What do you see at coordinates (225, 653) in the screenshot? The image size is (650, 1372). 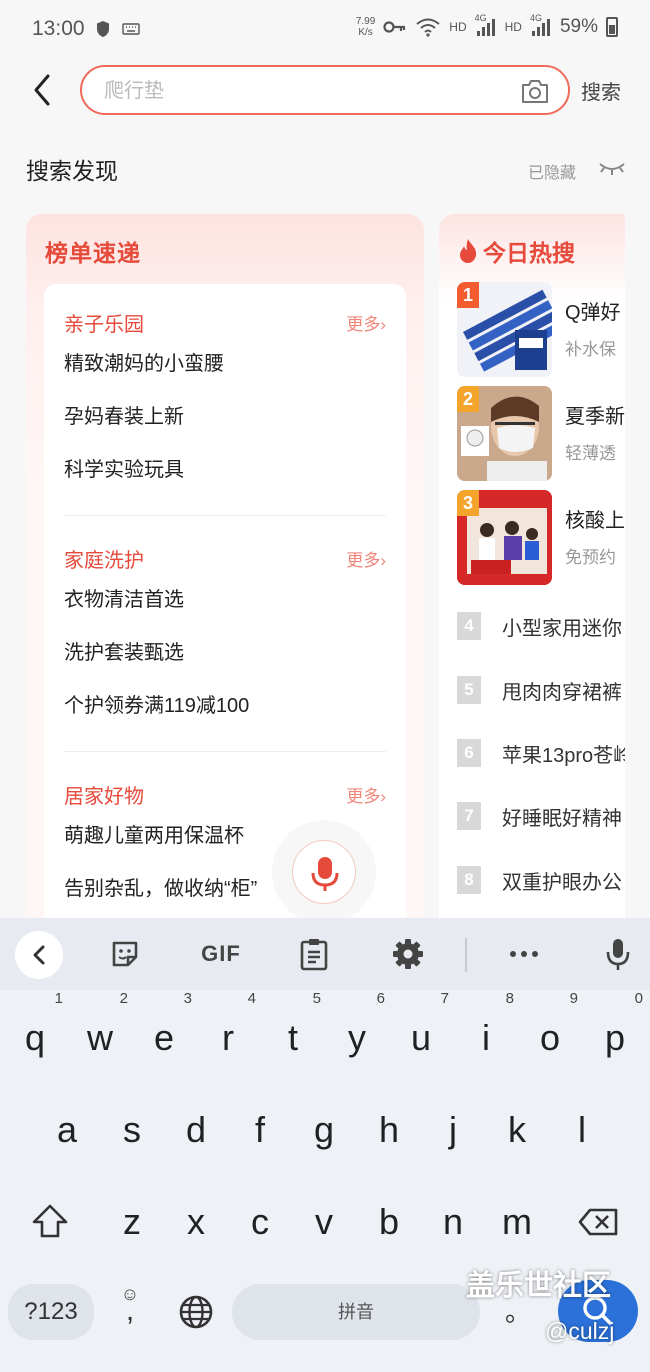 I see `list-item: 洗护套装甄选` at bounding box center [225, 653].